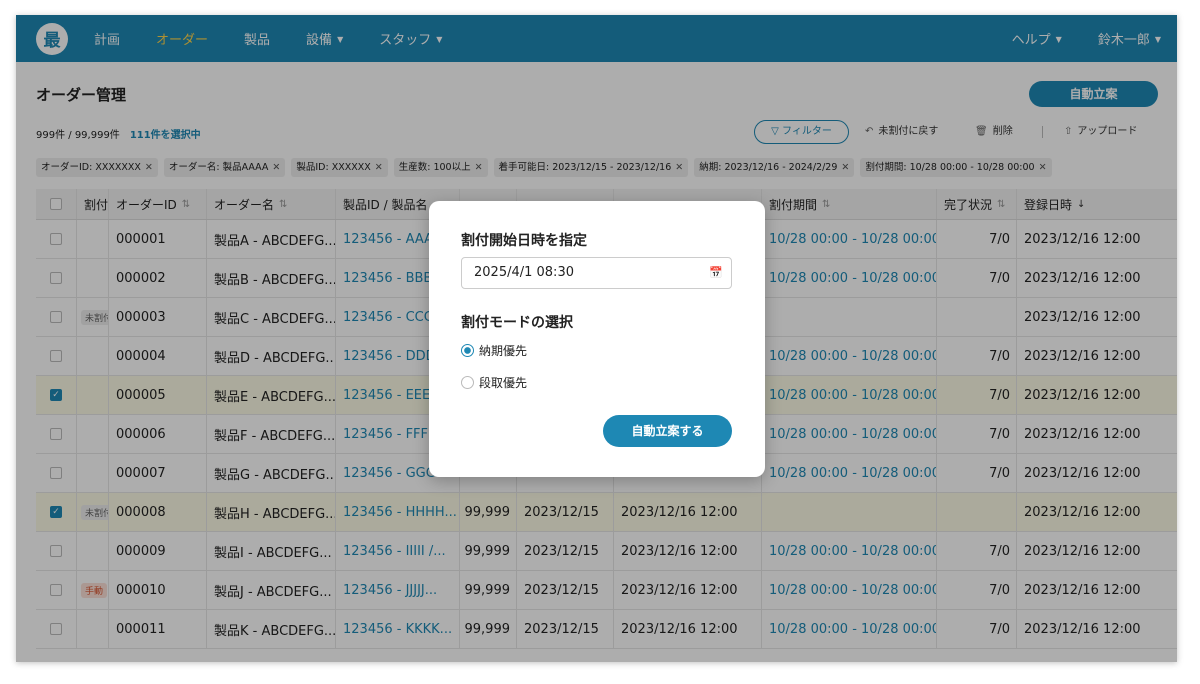 The image size is (1200, 684). Describe the element at coordinates (716, 273) in the screenshot. I see `calendar-icon: 📅` at that location.